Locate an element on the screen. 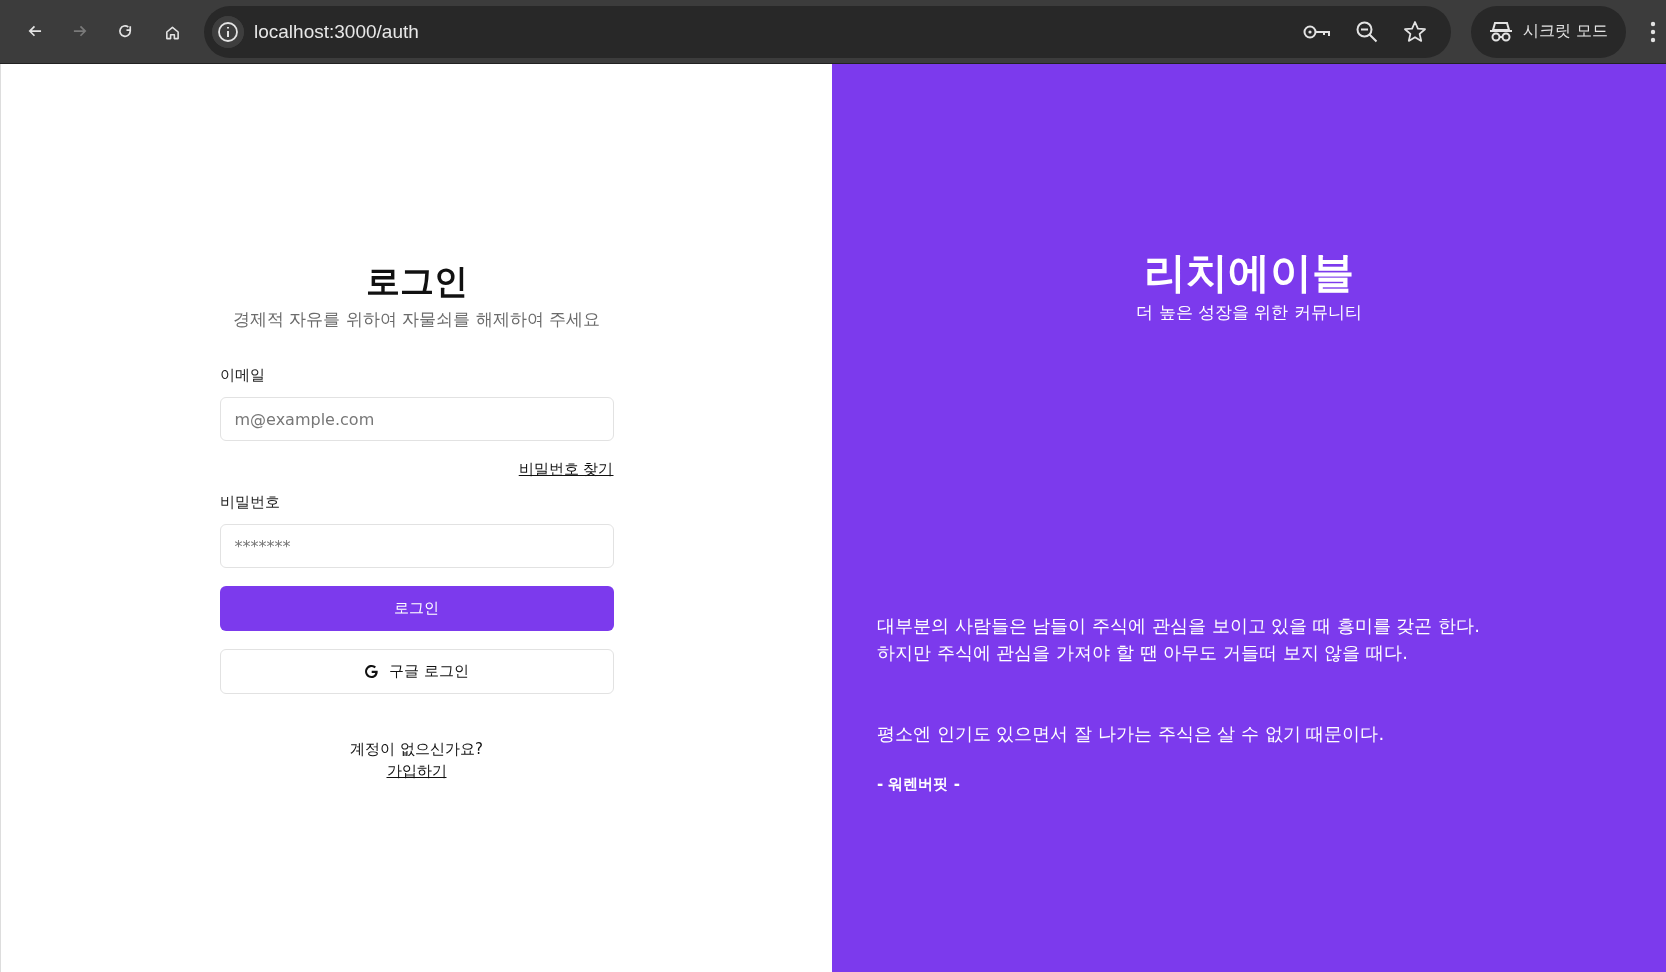  email-field: m@example.com is located at coordinates (416, 419).